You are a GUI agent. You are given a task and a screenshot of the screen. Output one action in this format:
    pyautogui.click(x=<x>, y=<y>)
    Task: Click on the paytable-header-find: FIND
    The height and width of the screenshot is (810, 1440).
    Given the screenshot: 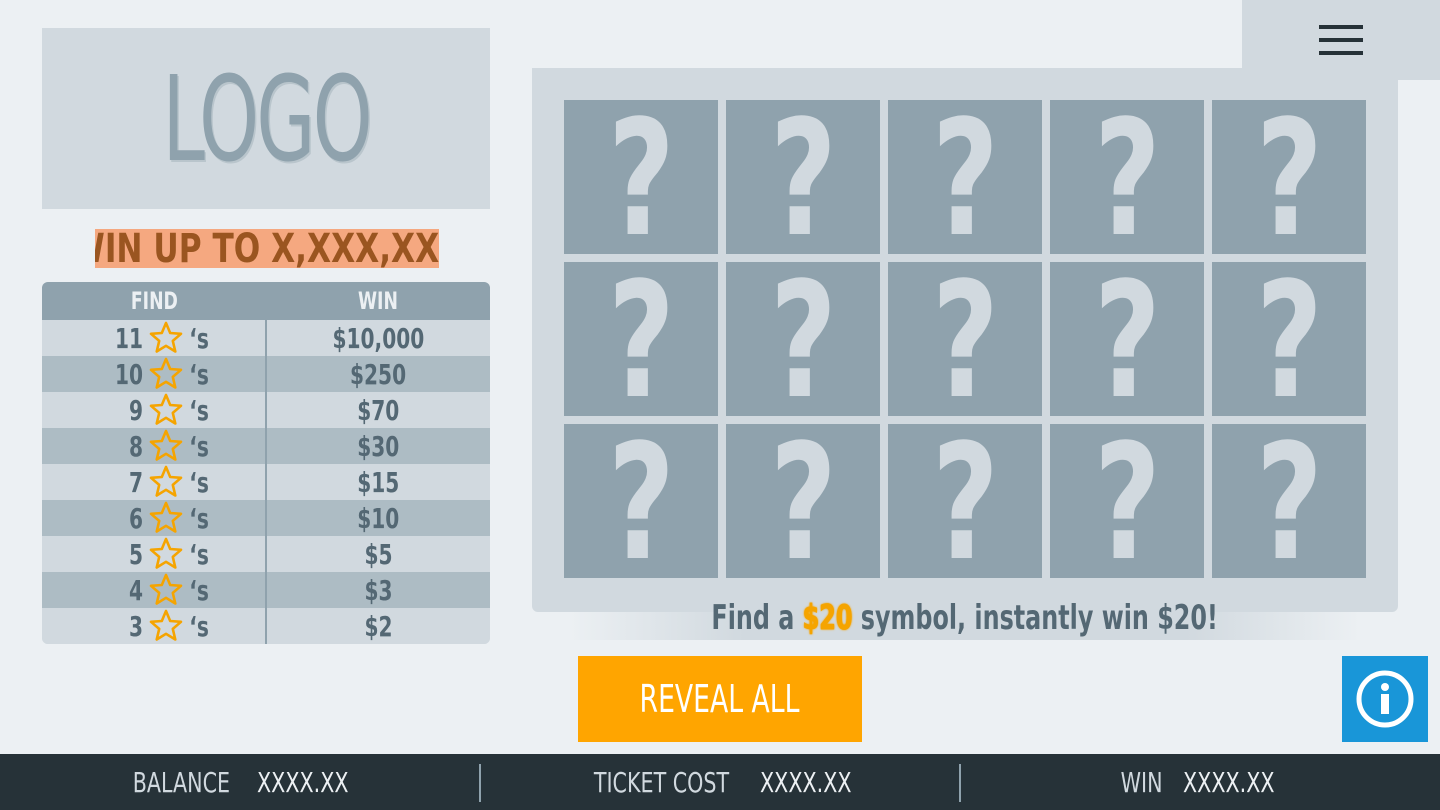 What is the action you would take?
    pyautogui.click(x=154, y=301)
    